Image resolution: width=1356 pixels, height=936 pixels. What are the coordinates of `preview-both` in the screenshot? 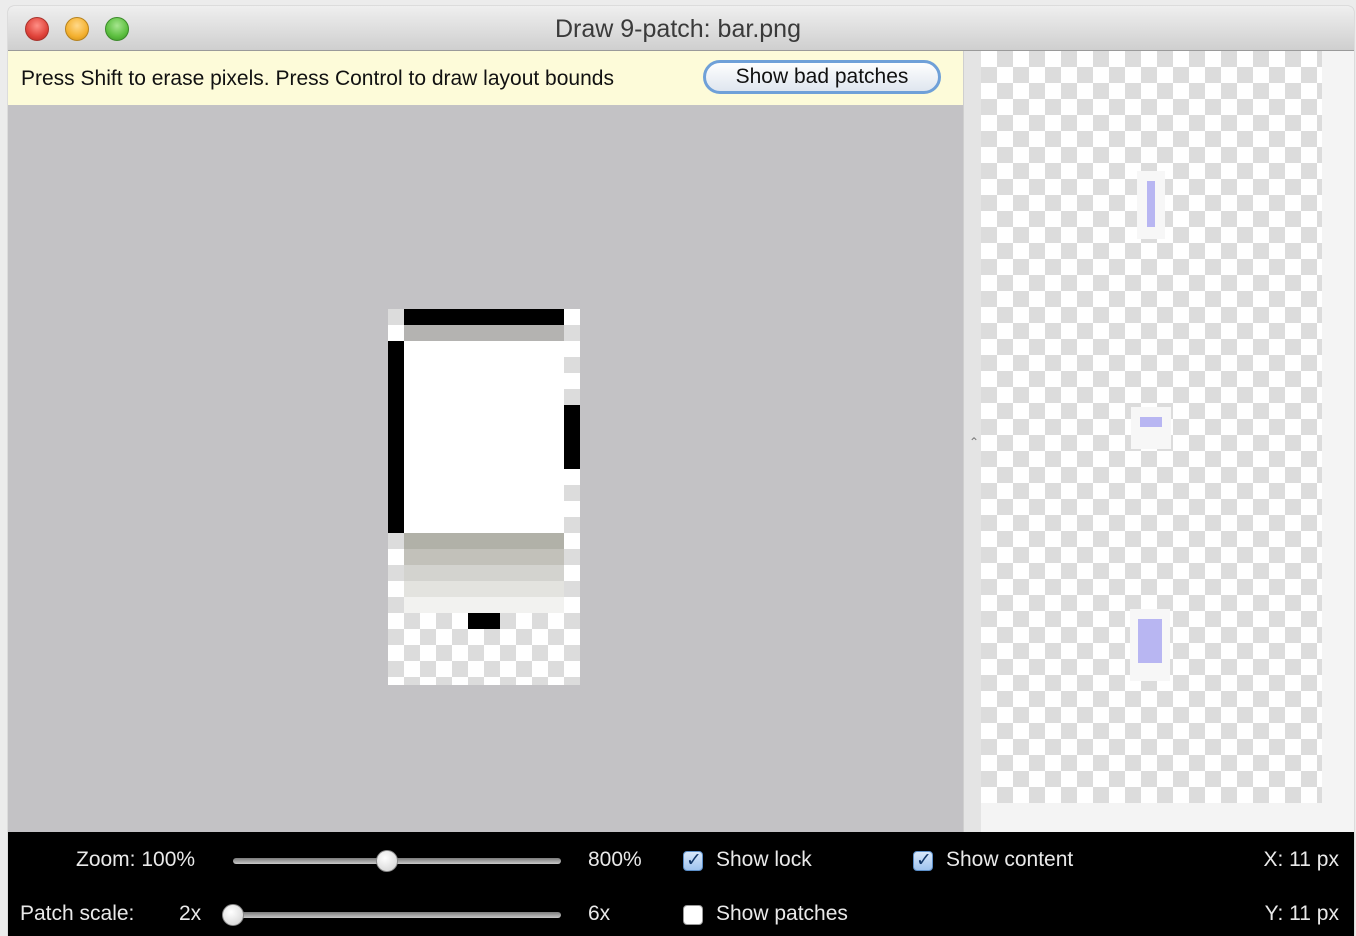 It's located at (1150, 645).